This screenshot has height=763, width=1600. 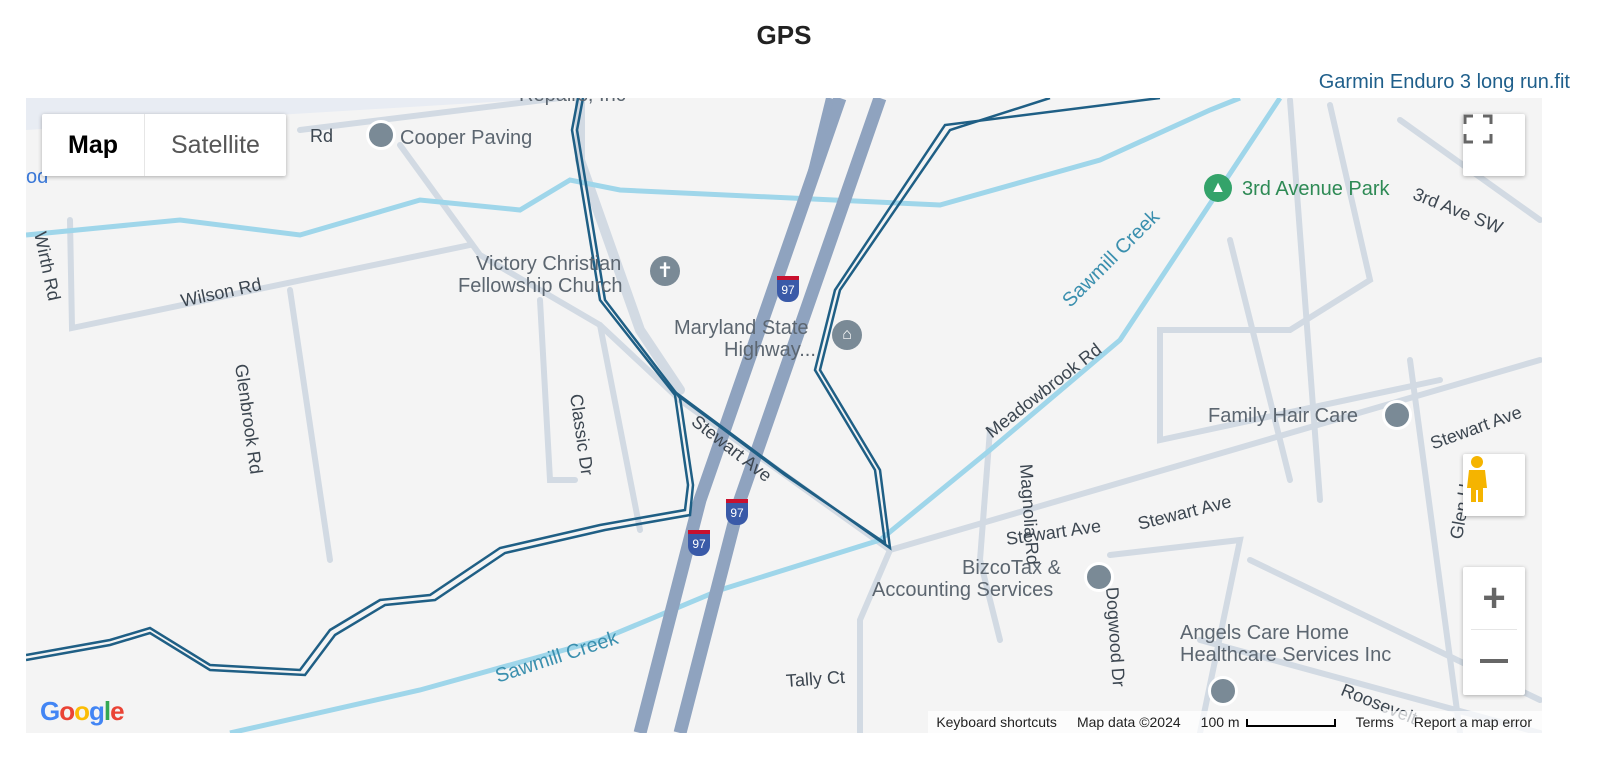 I want to click on map-type-control: Map Satellite, so click(x=164, y=145).